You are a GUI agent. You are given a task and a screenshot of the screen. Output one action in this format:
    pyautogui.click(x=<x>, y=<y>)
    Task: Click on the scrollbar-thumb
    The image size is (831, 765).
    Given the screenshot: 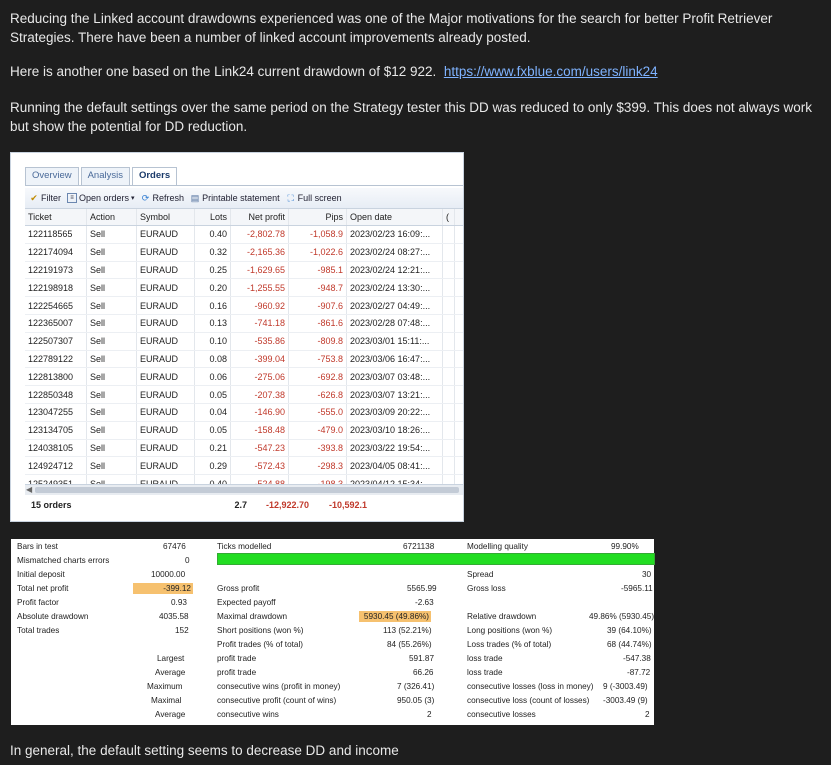 What is the action you would take?
    pyautogui.click(x=247, y=490)
    